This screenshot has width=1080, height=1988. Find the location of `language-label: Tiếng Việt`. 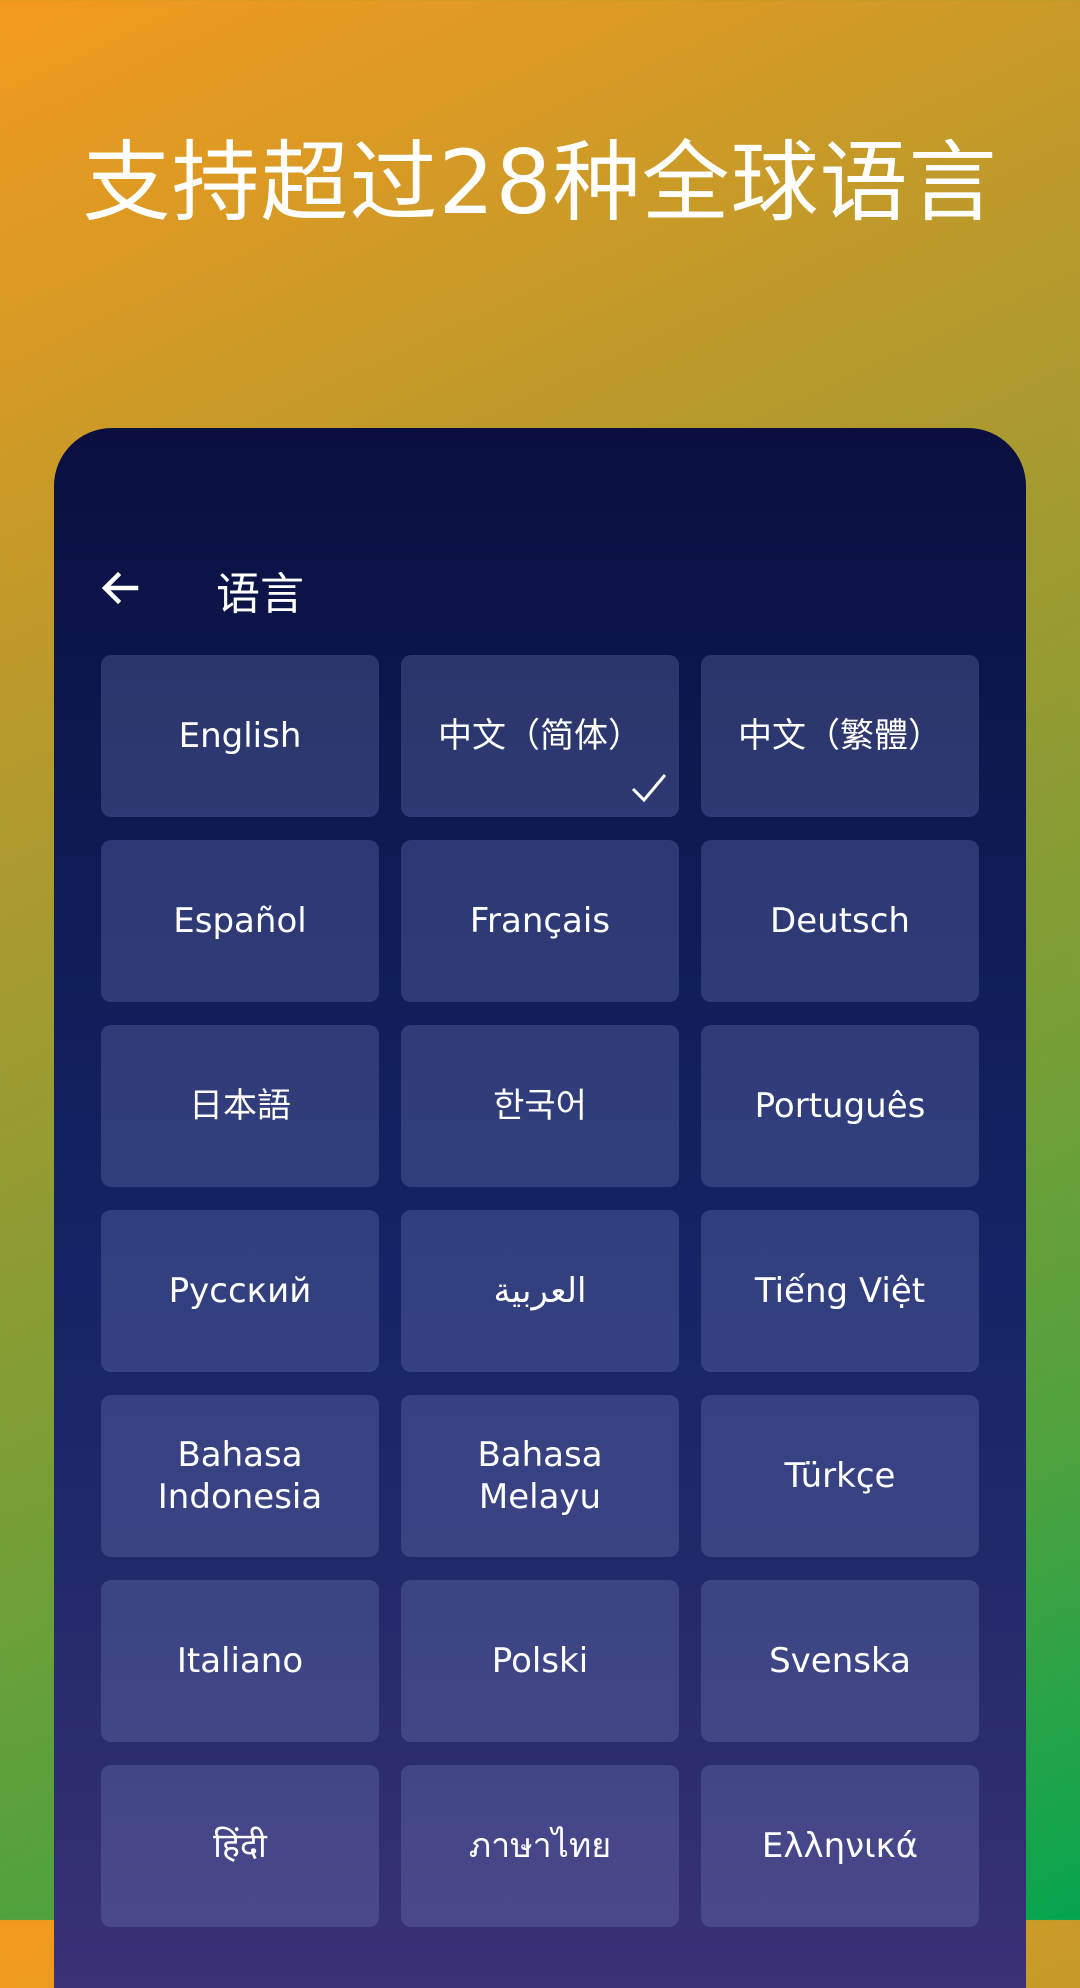

language-label: Tiếng Việt is located at coordinates (840, 1291).